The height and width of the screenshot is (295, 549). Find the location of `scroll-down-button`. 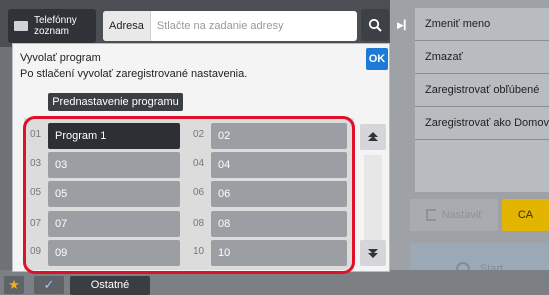

scroll-down-button is located at coordinates (373, 253).